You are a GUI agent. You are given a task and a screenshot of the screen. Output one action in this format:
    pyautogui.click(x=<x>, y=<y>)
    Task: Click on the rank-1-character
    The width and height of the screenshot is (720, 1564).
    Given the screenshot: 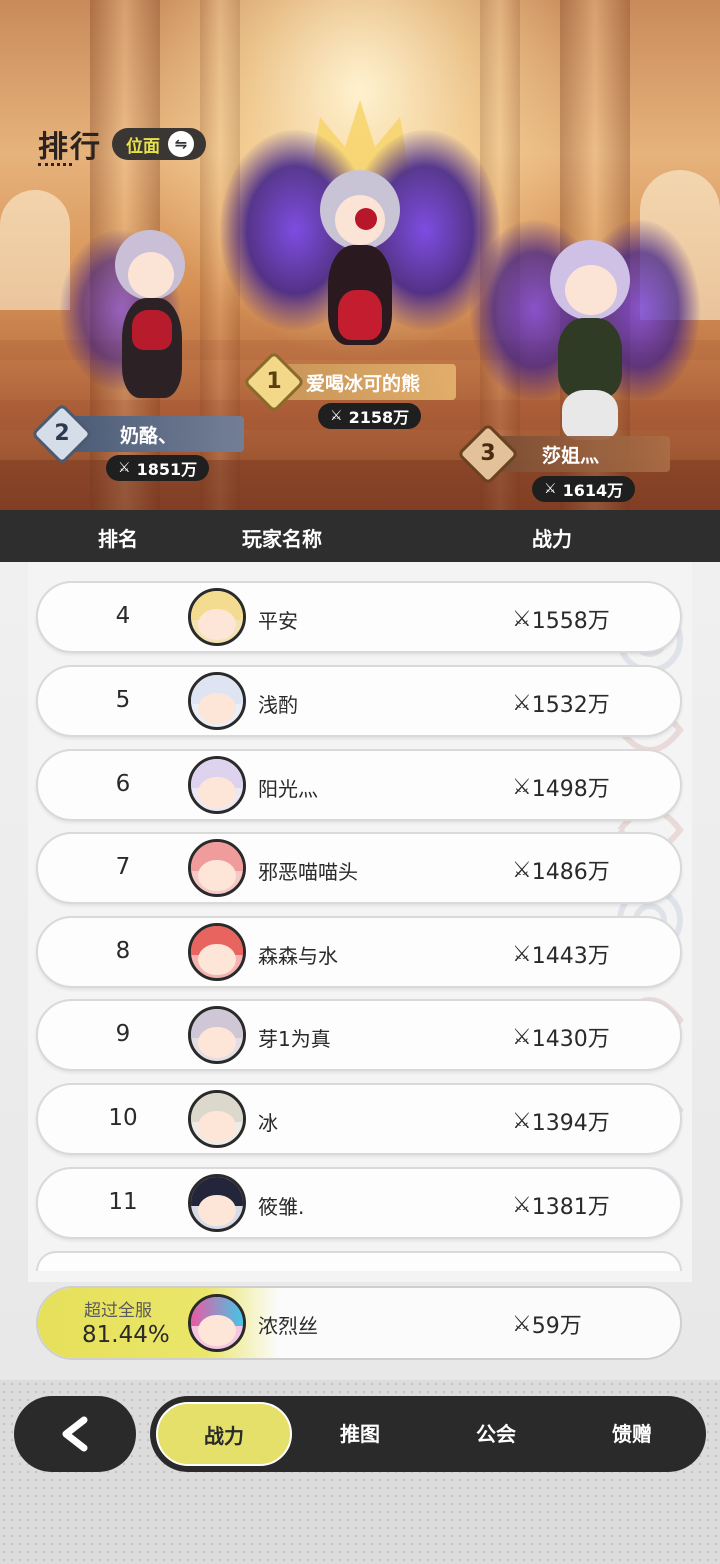 What is the action you would take?
    pyautogui.click(x=360, y=245)
    